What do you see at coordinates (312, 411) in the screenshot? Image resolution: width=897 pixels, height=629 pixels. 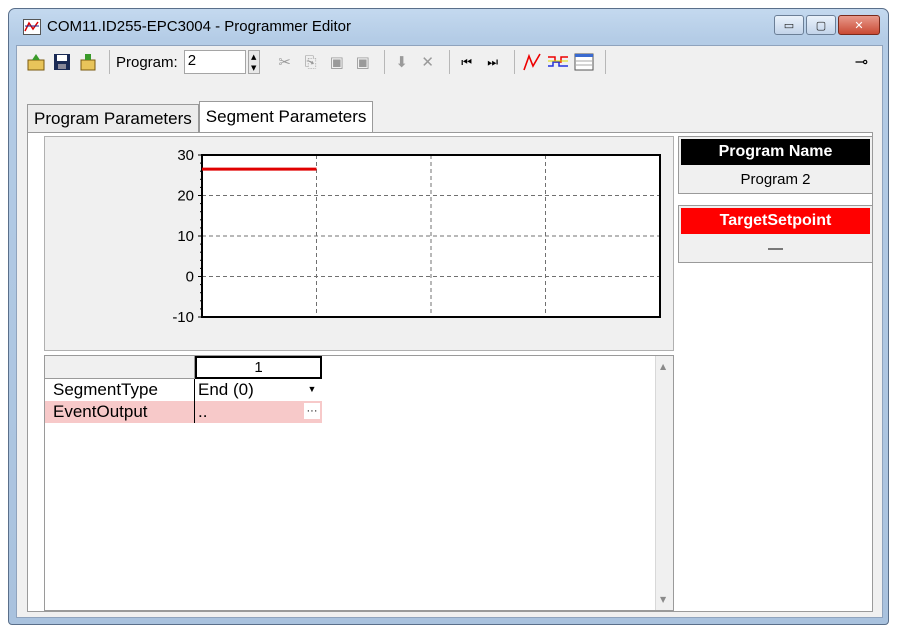 I see `ellipsis-icon: ···` at bounding box center [312, 411].